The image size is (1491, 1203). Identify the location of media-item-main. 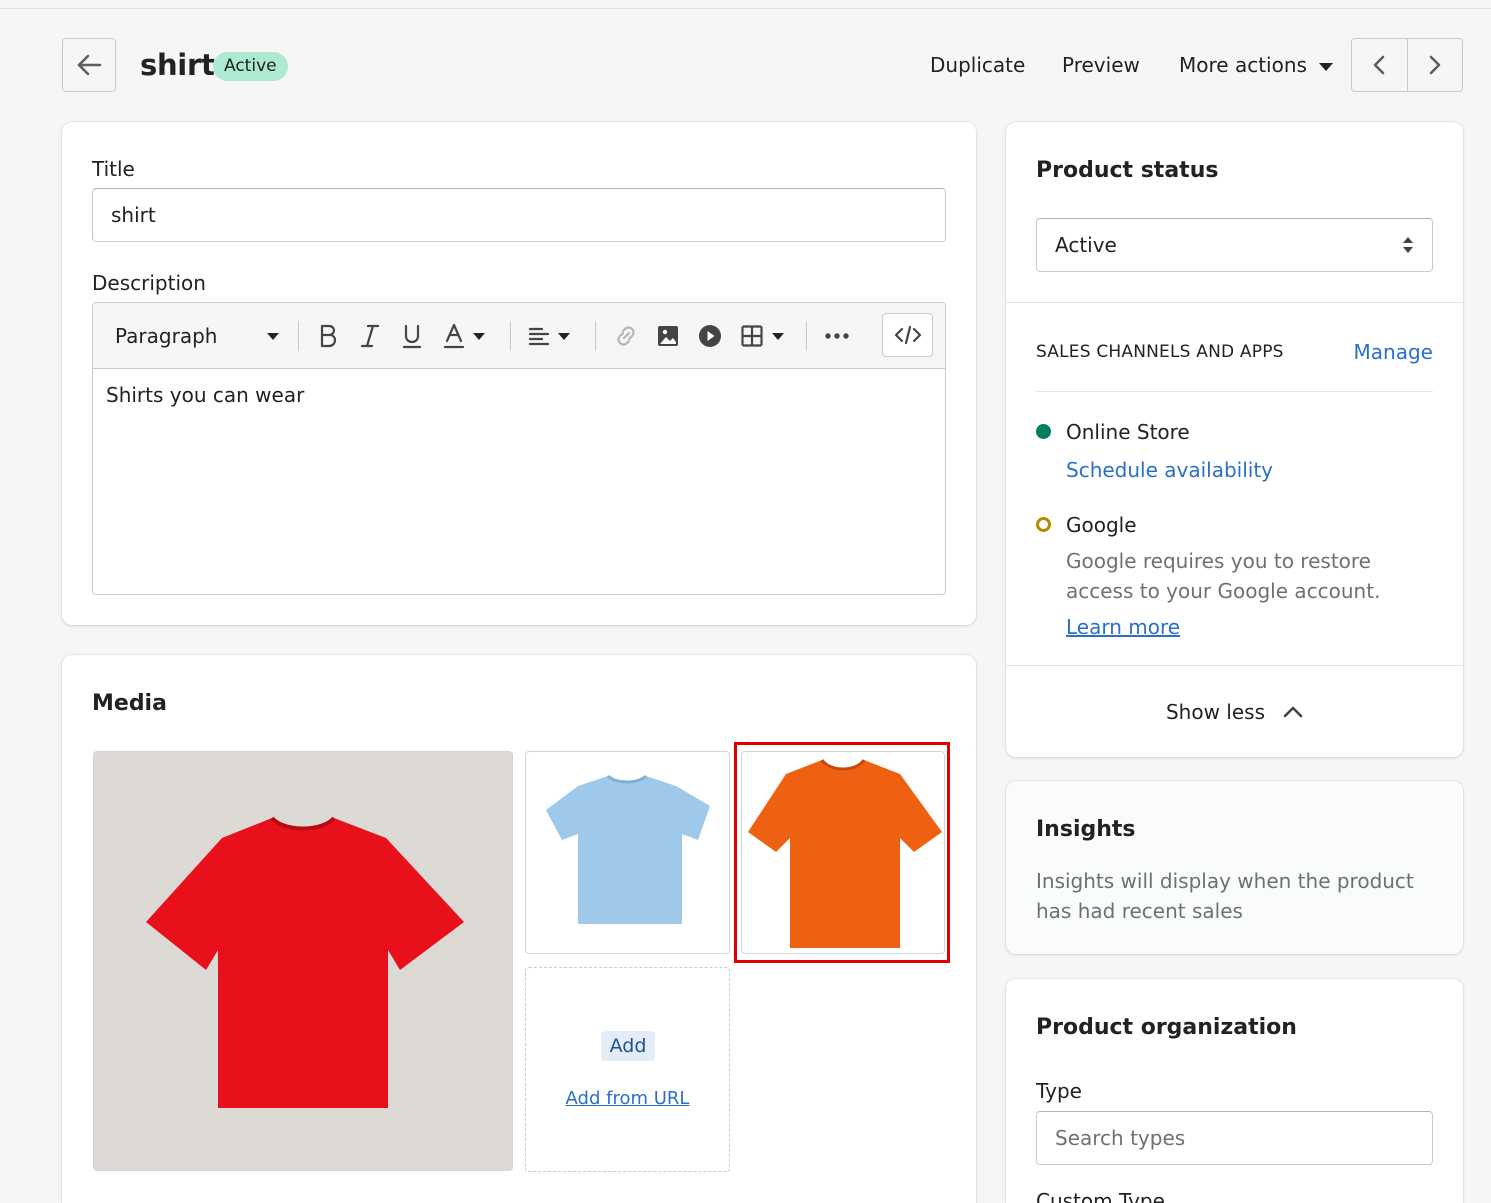
(303, 961).